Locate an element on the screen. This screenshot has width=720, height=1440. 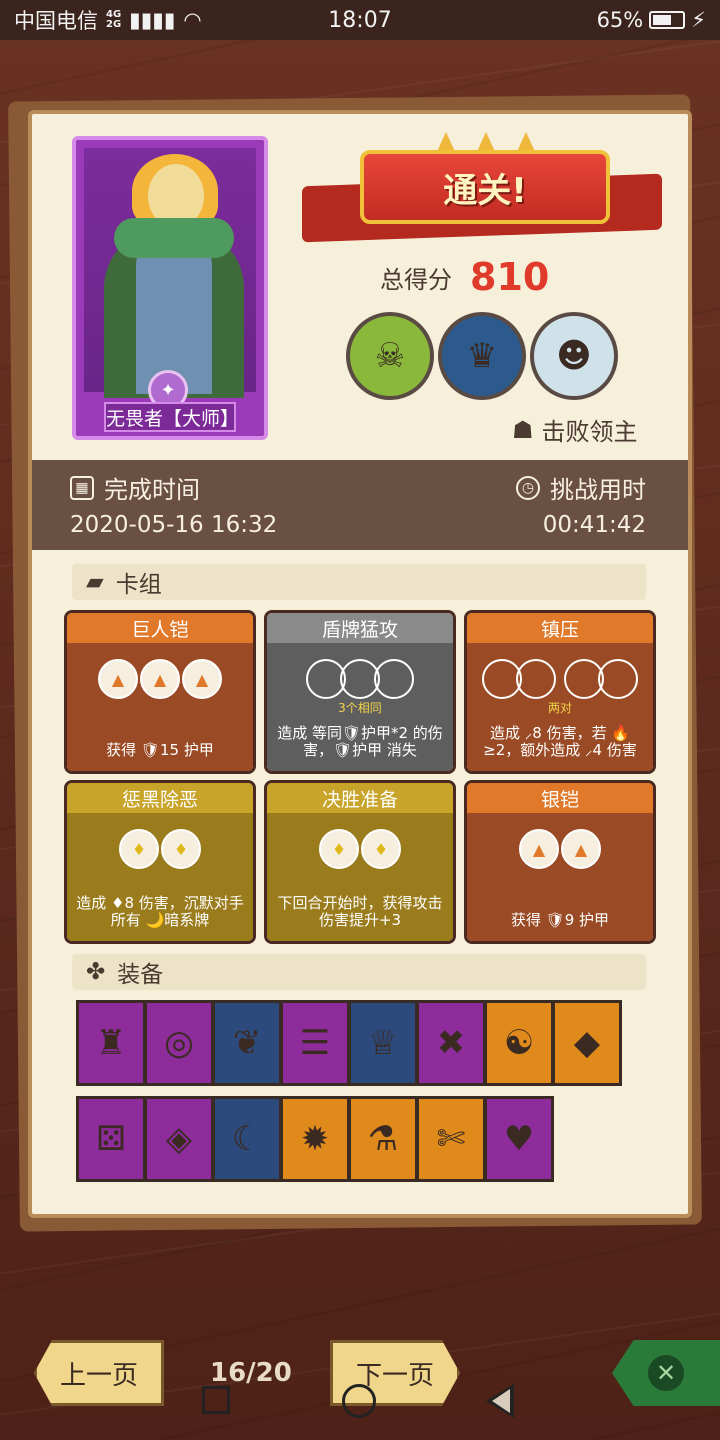
victory-banner: 通关! is located at coordinates (485, 187).